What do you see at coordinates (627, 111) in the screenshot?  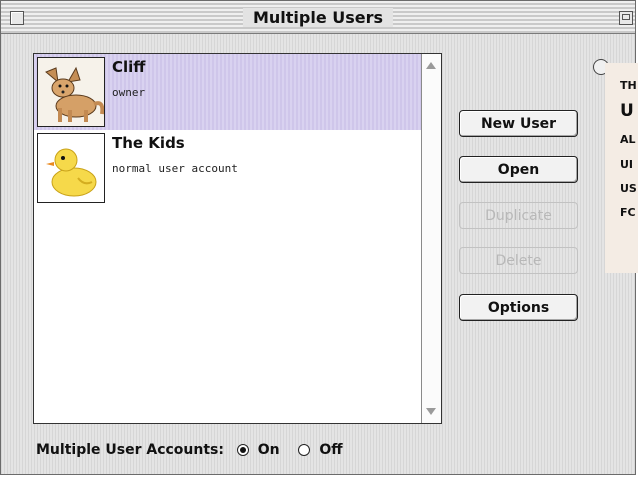 I see `overlay-text-2: U` at bounding box center [627, 111].